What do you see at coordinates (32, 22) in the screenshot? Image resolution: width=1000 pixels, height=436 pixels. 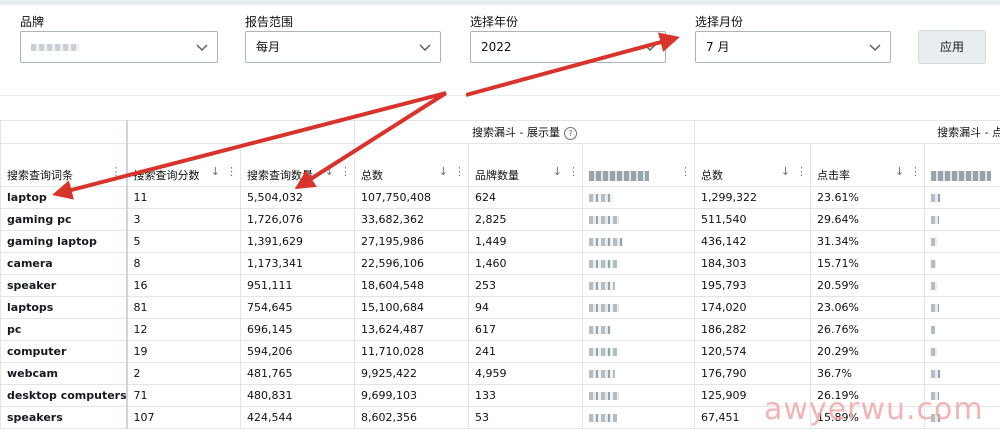 I see `brand-label: 品牌` at bounding box center [32, 22].